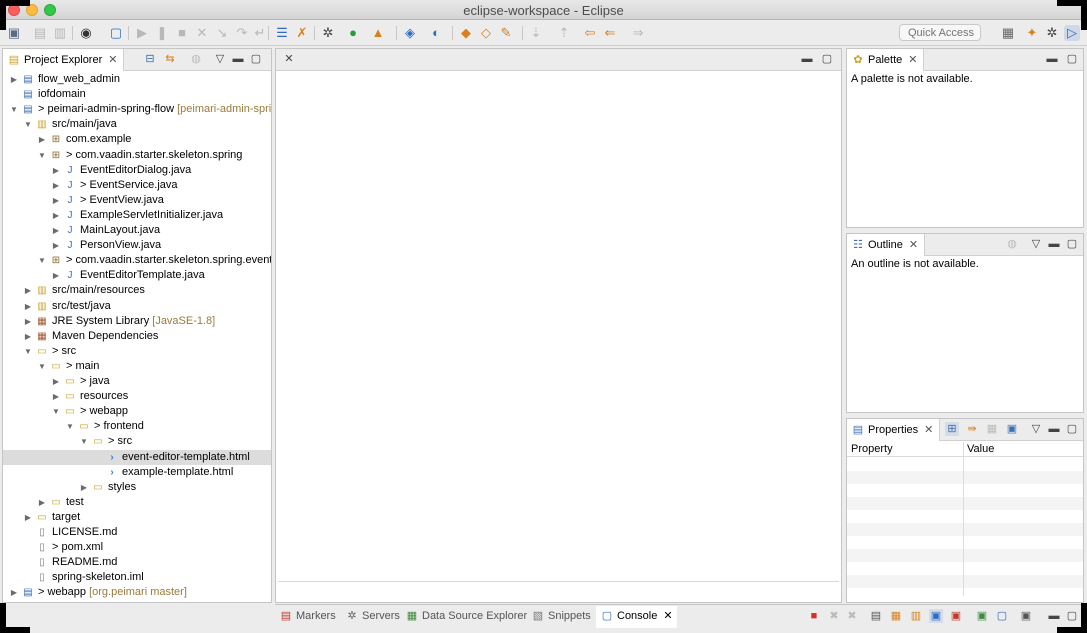  Describe the element at coordinates (638, 33) in the screenshot. I see `forward-icon: ⇒` at that location.